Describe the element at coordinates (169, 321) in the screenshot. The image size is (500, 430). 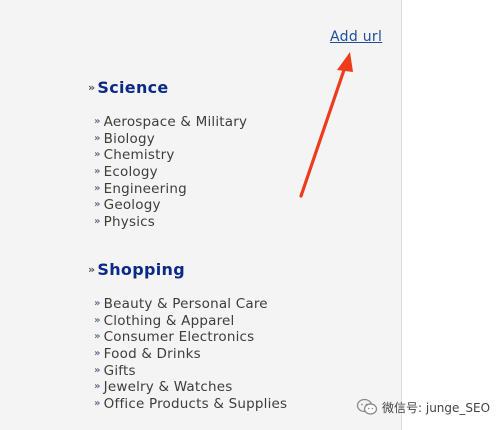
I see `list-item-label: Clothing & Apparel` at that location.